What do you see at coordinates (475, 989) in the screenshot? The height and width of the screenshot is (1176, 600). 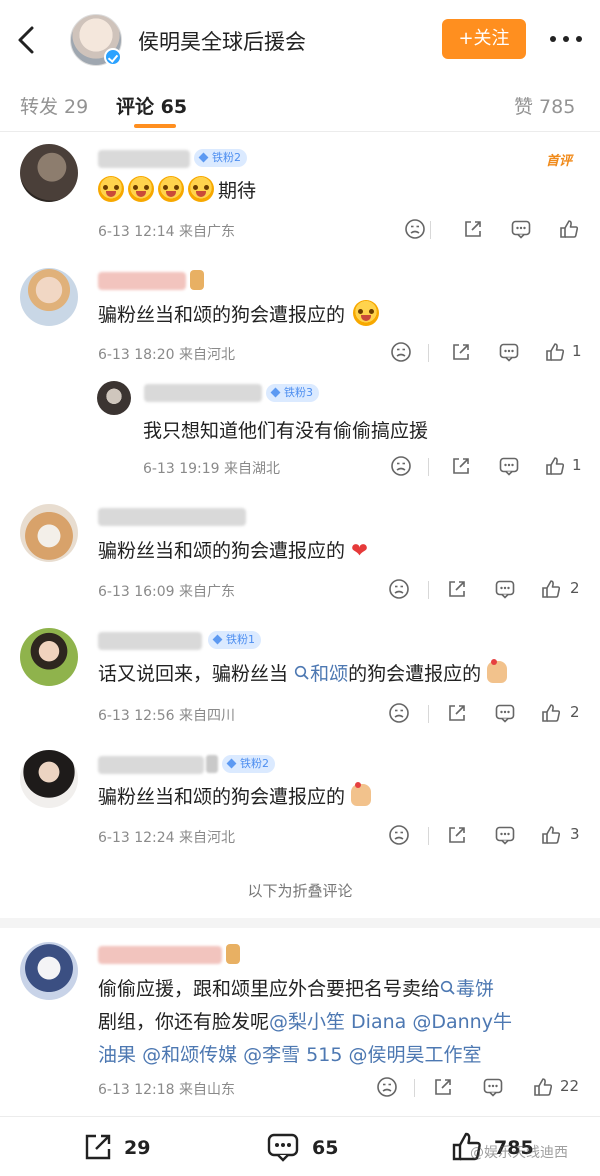 I see `topic-link: 毒饼` at bounding box center [475, 989].